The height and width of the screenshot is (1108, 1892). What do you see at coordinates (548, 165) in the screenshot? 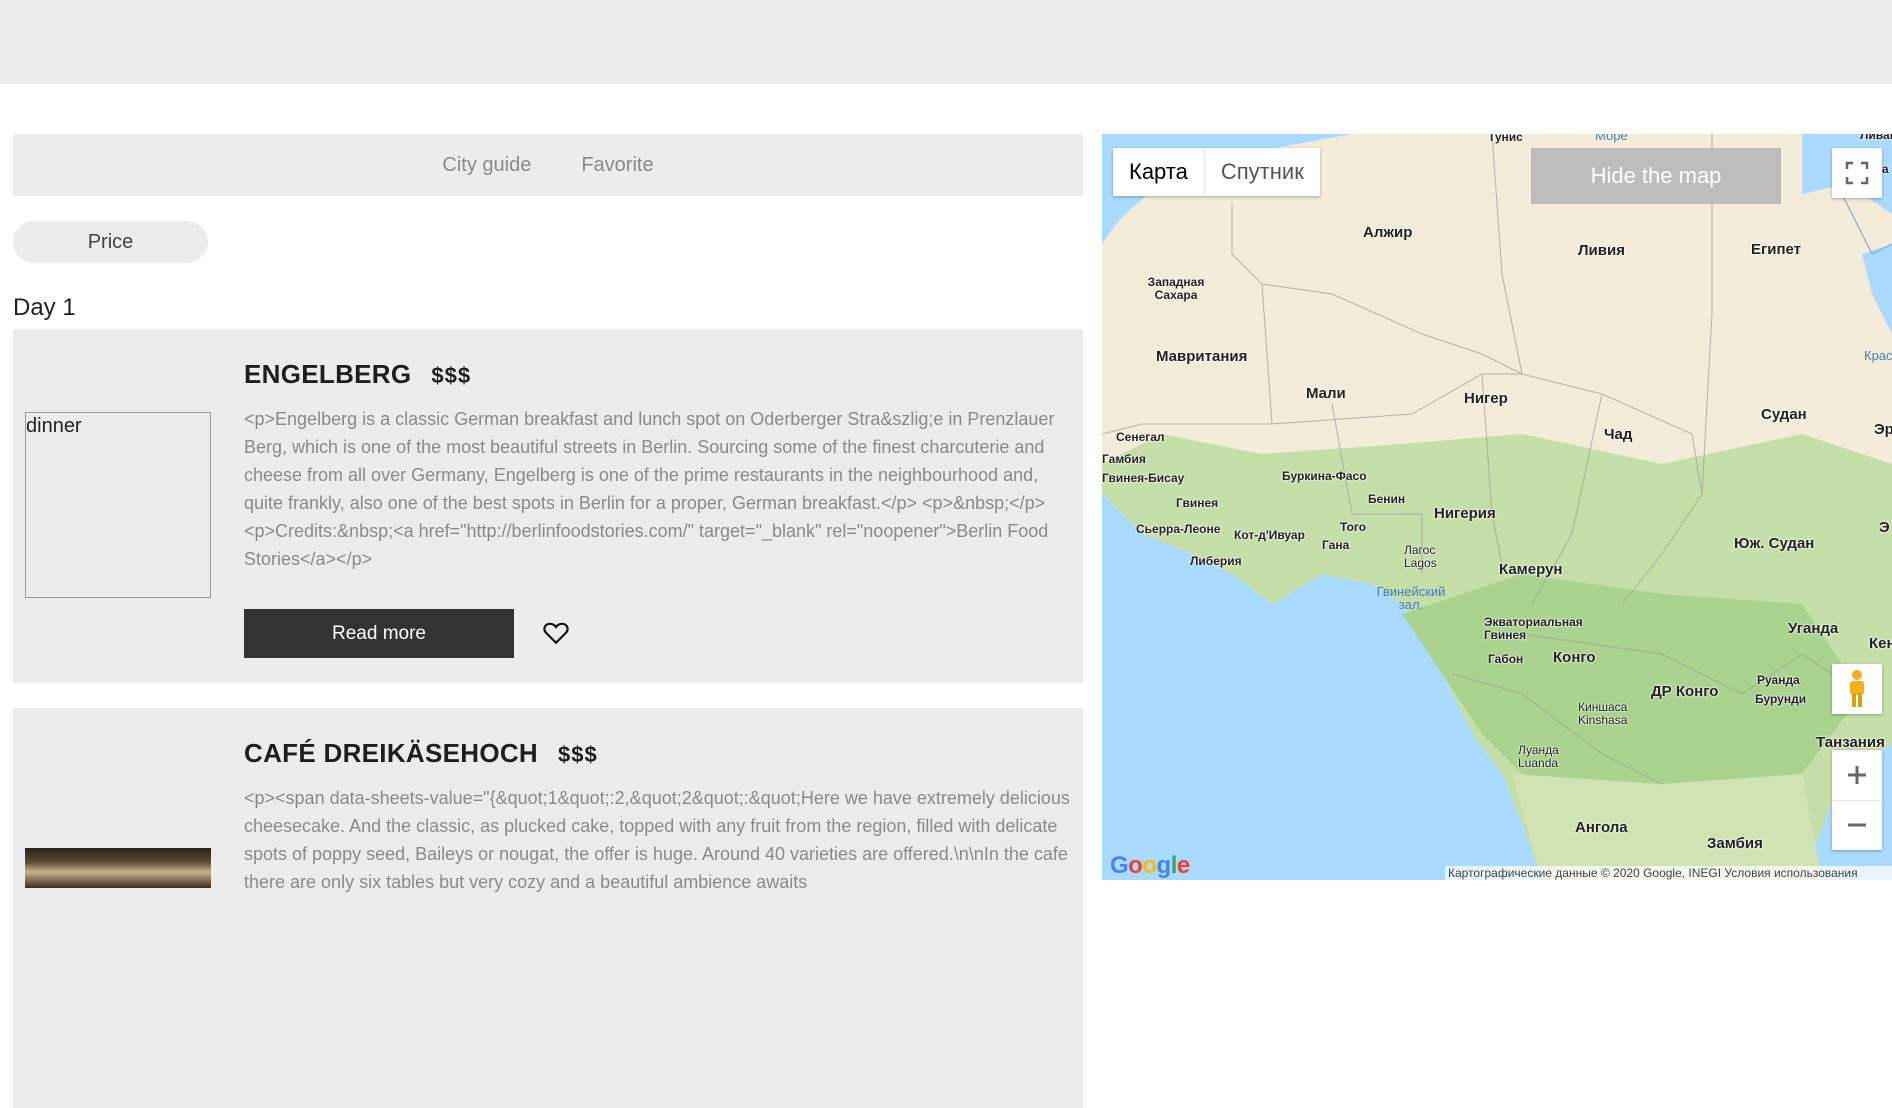
I see `nav-bar: City guide Favorite` at bounding box center [548, 165].